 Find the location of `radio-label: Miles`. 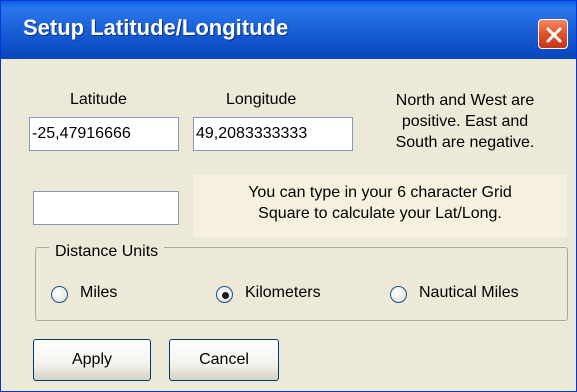

radio-label: Miles is located at coordinates (98, 293).